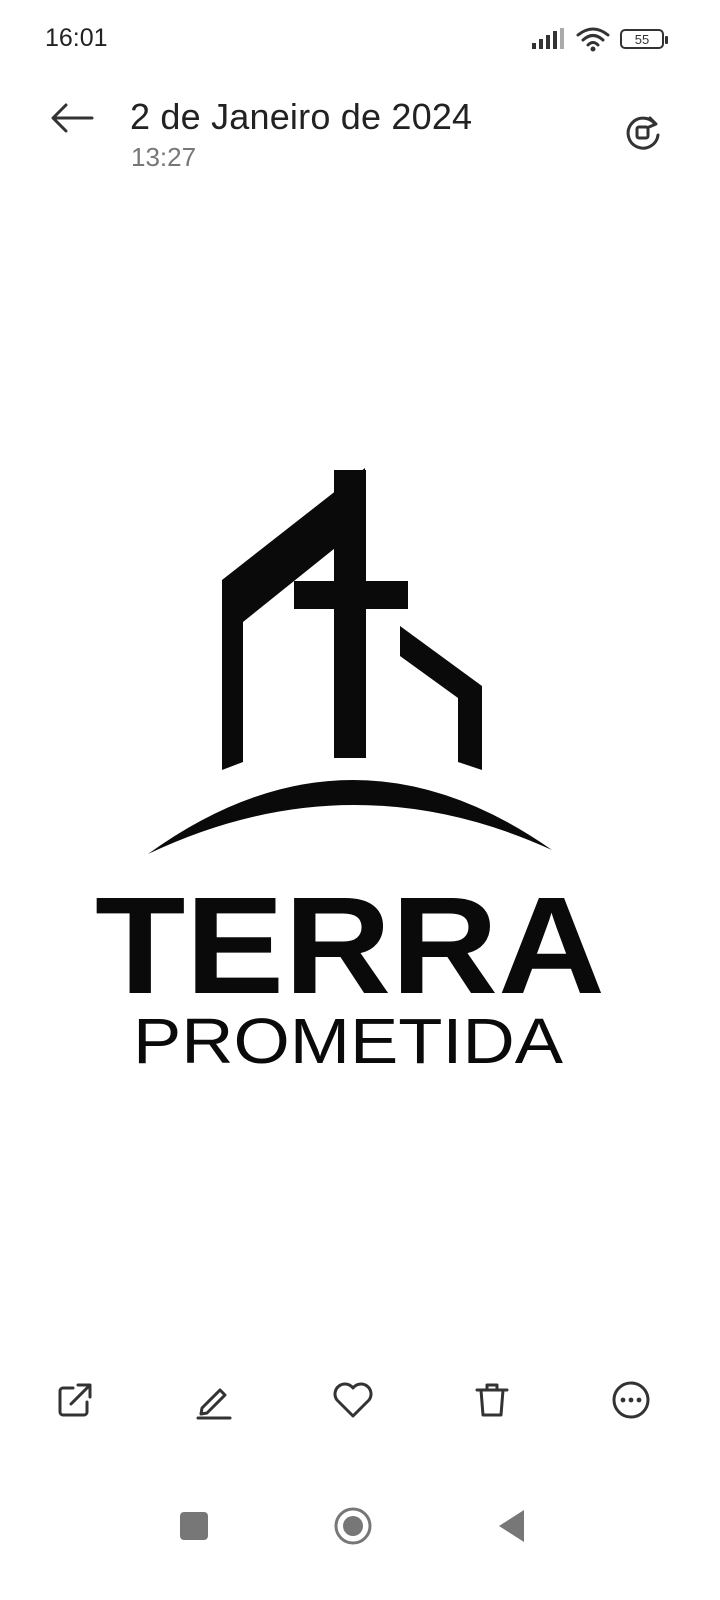 This screenshot has width=720, height=1600. I want to click on edit-icon, so click(214, 1404).